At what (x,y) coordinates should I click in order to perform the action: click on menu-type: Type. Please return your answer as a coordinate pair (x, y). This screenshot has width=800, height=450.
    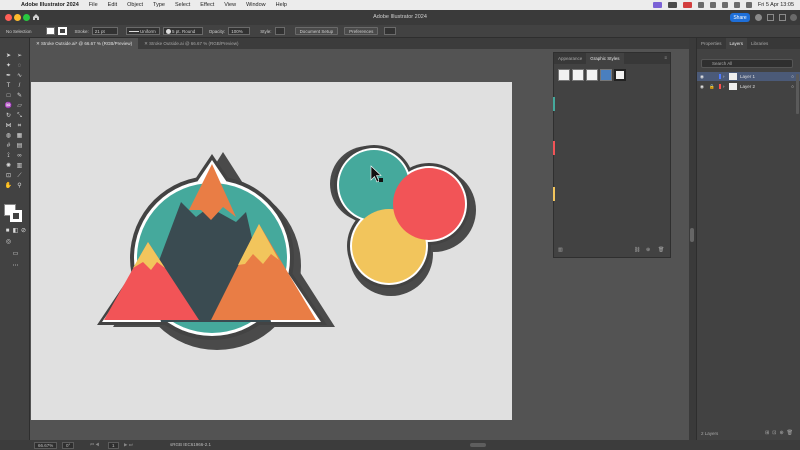
    Looking at the image, I should click on (159, 5).